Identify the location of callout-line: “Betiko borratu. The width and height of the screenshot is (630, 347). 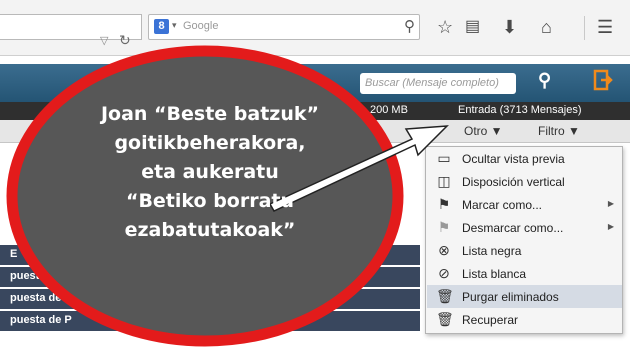
(210, 201).